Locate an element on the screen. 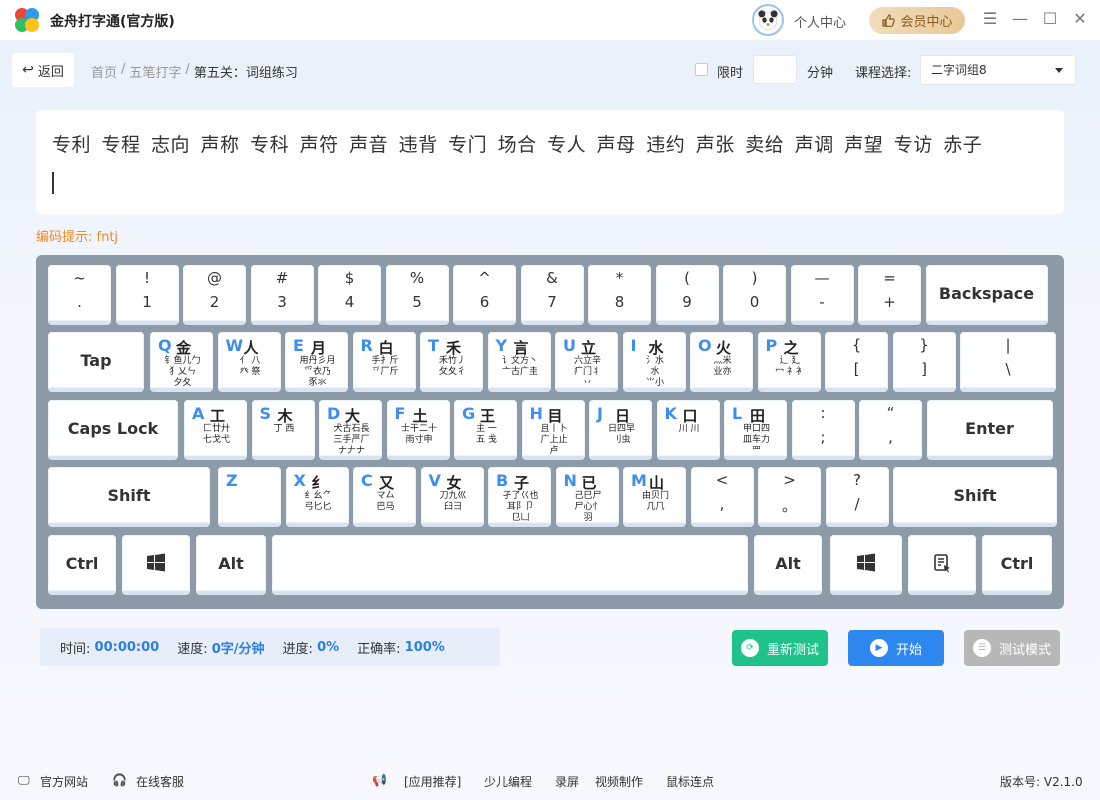  key-t: T 禾禾竹丿 攵夂彳 is located at coordinates (451, 362).